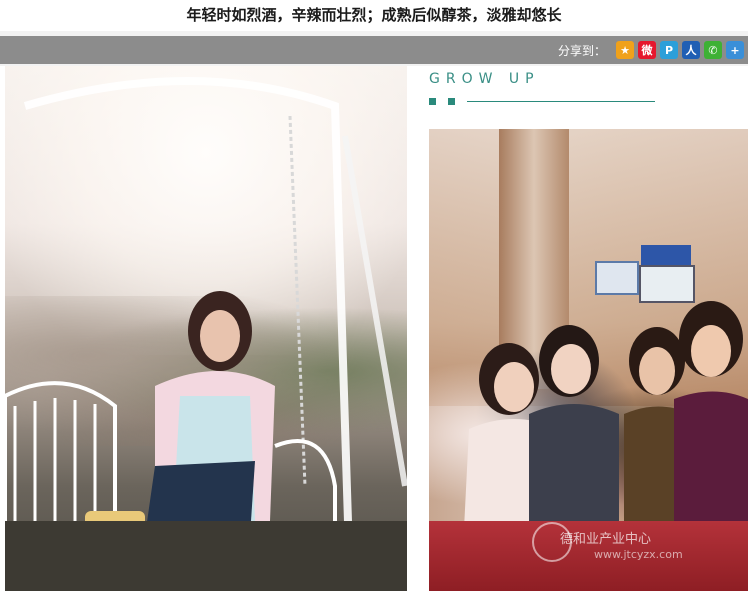  Describe the element at coordinates (647, 50) in the screenshot. I see `weibo-icon: 微` at that location.